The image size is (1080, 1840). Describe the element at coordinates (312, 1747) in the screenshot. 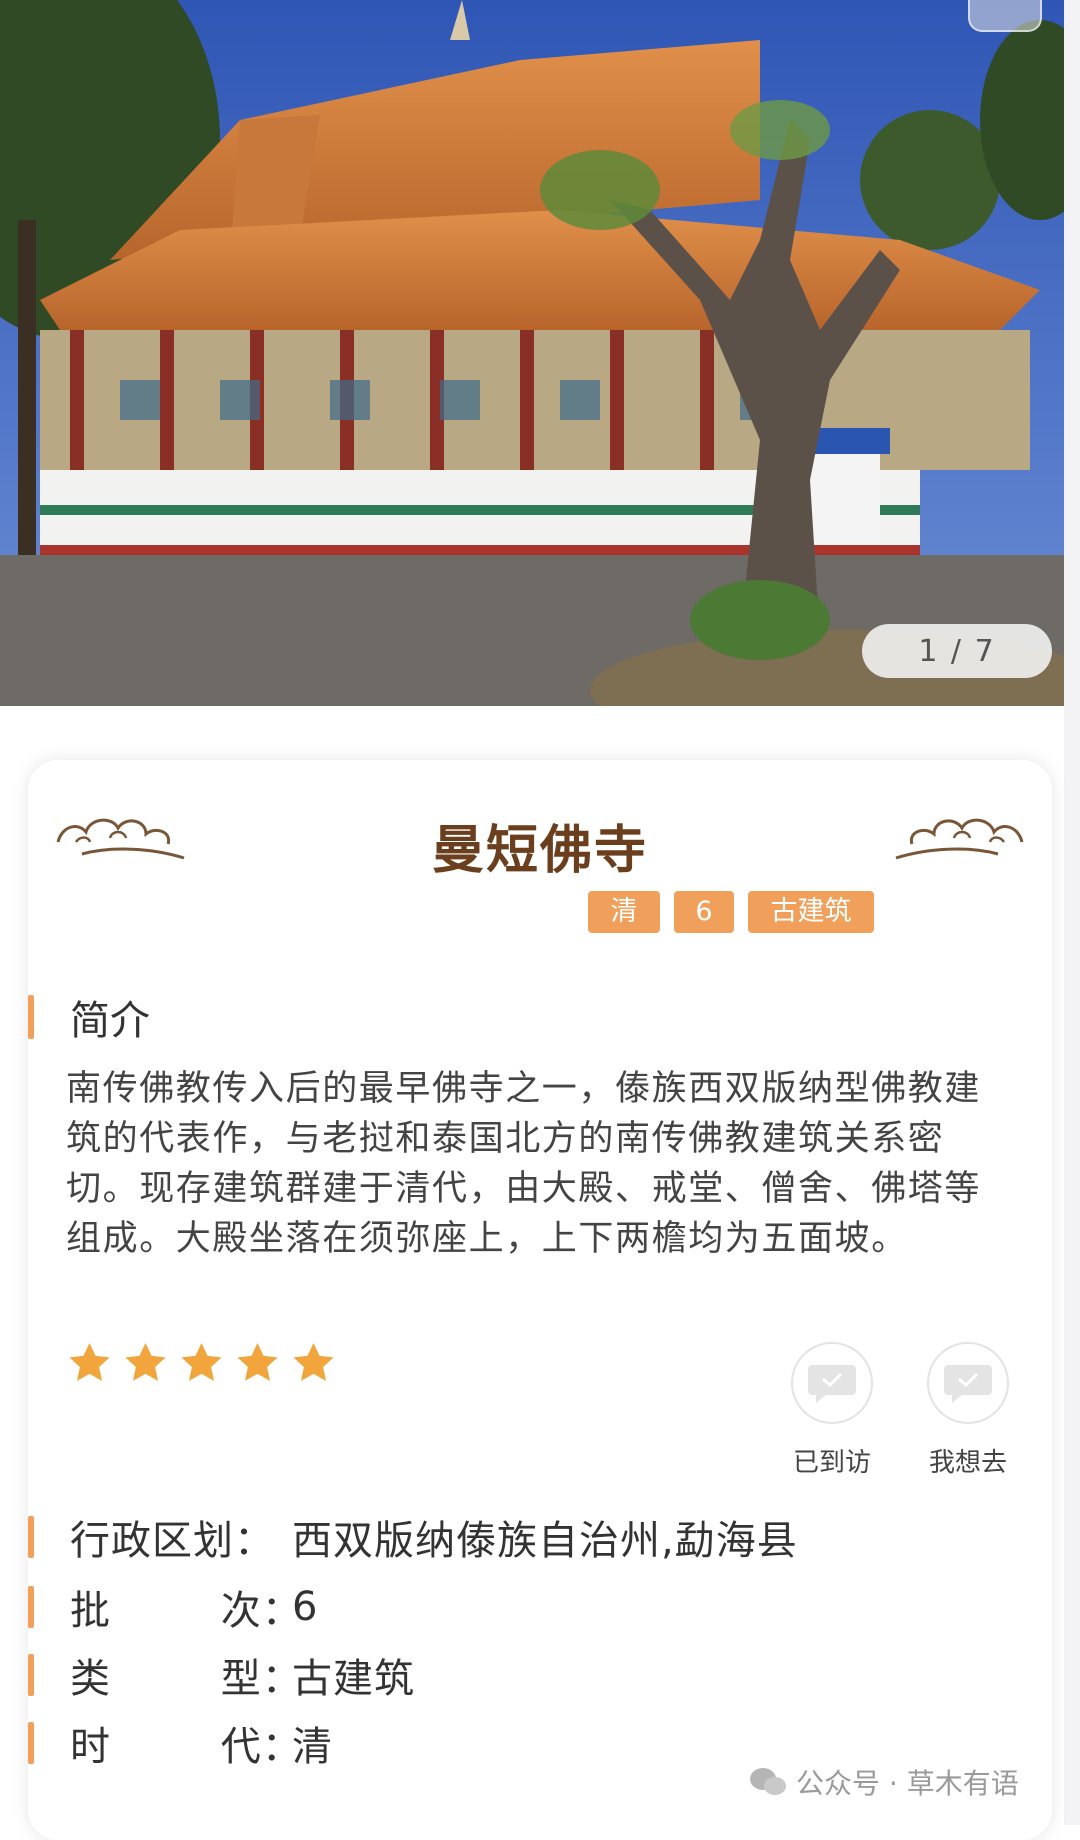

I see `info-value: 清` at that location.